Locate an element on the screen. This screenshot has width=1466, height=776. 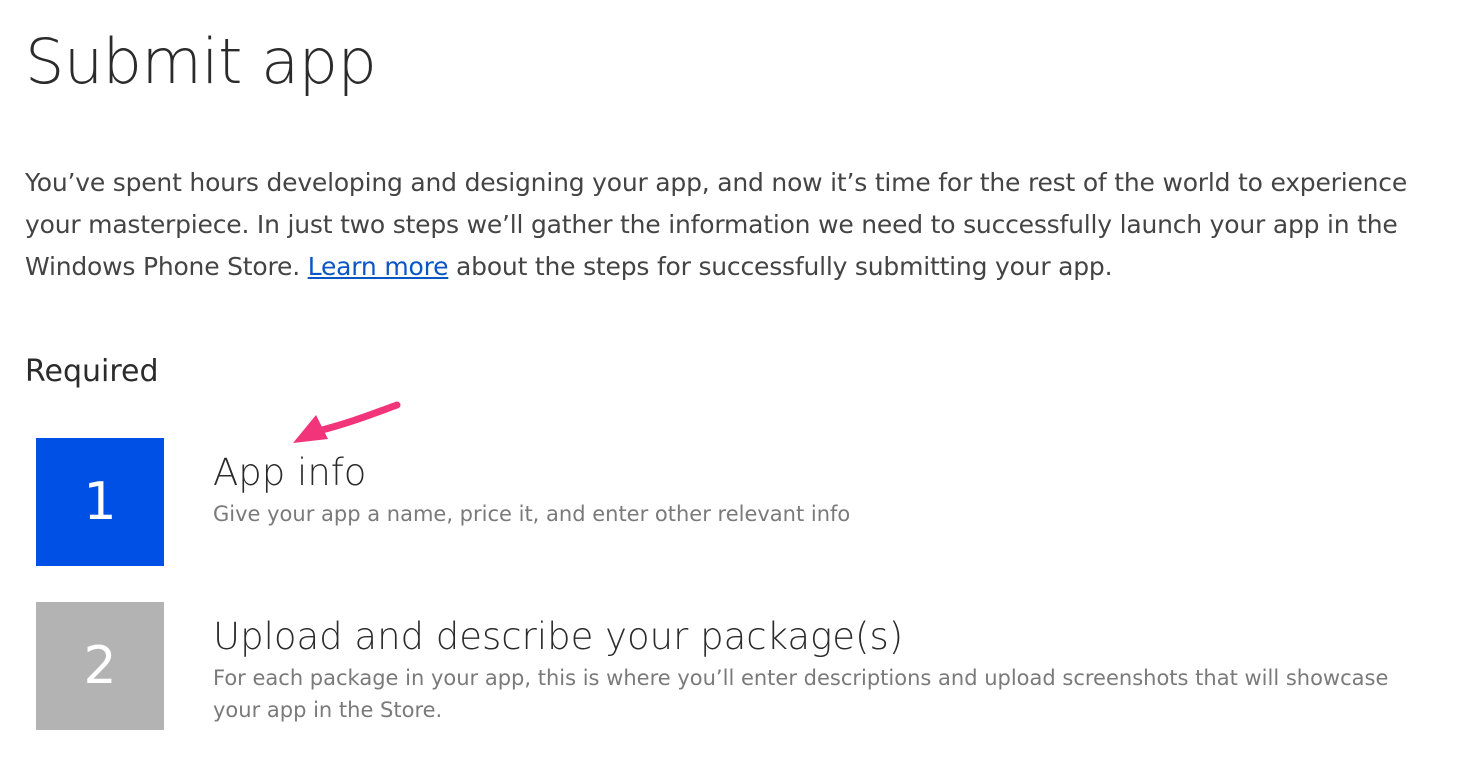
step-1-tile: 1 is located at coordinates (100, 502).